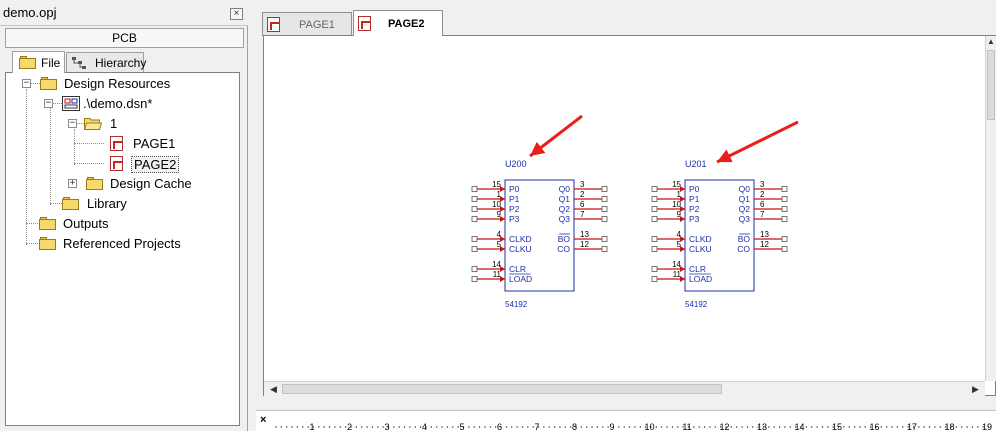  I want to click on ruler-tick-label: 10, so click(649, 426).